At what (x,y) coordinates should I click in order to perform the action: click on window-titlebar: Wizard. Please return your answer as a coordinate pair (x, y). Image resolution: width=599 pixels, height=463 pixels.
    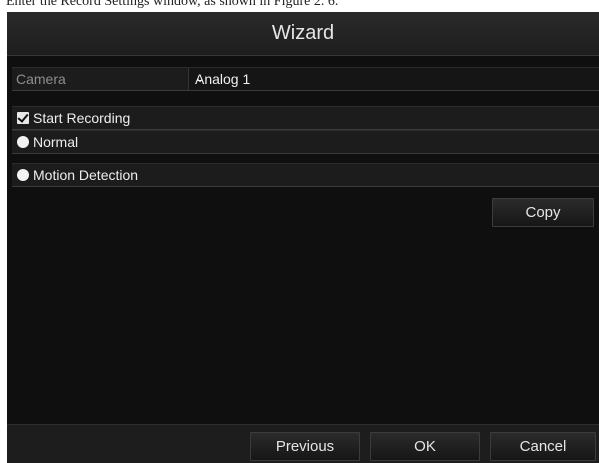
    Looking at the image, I should click on (303, 34).